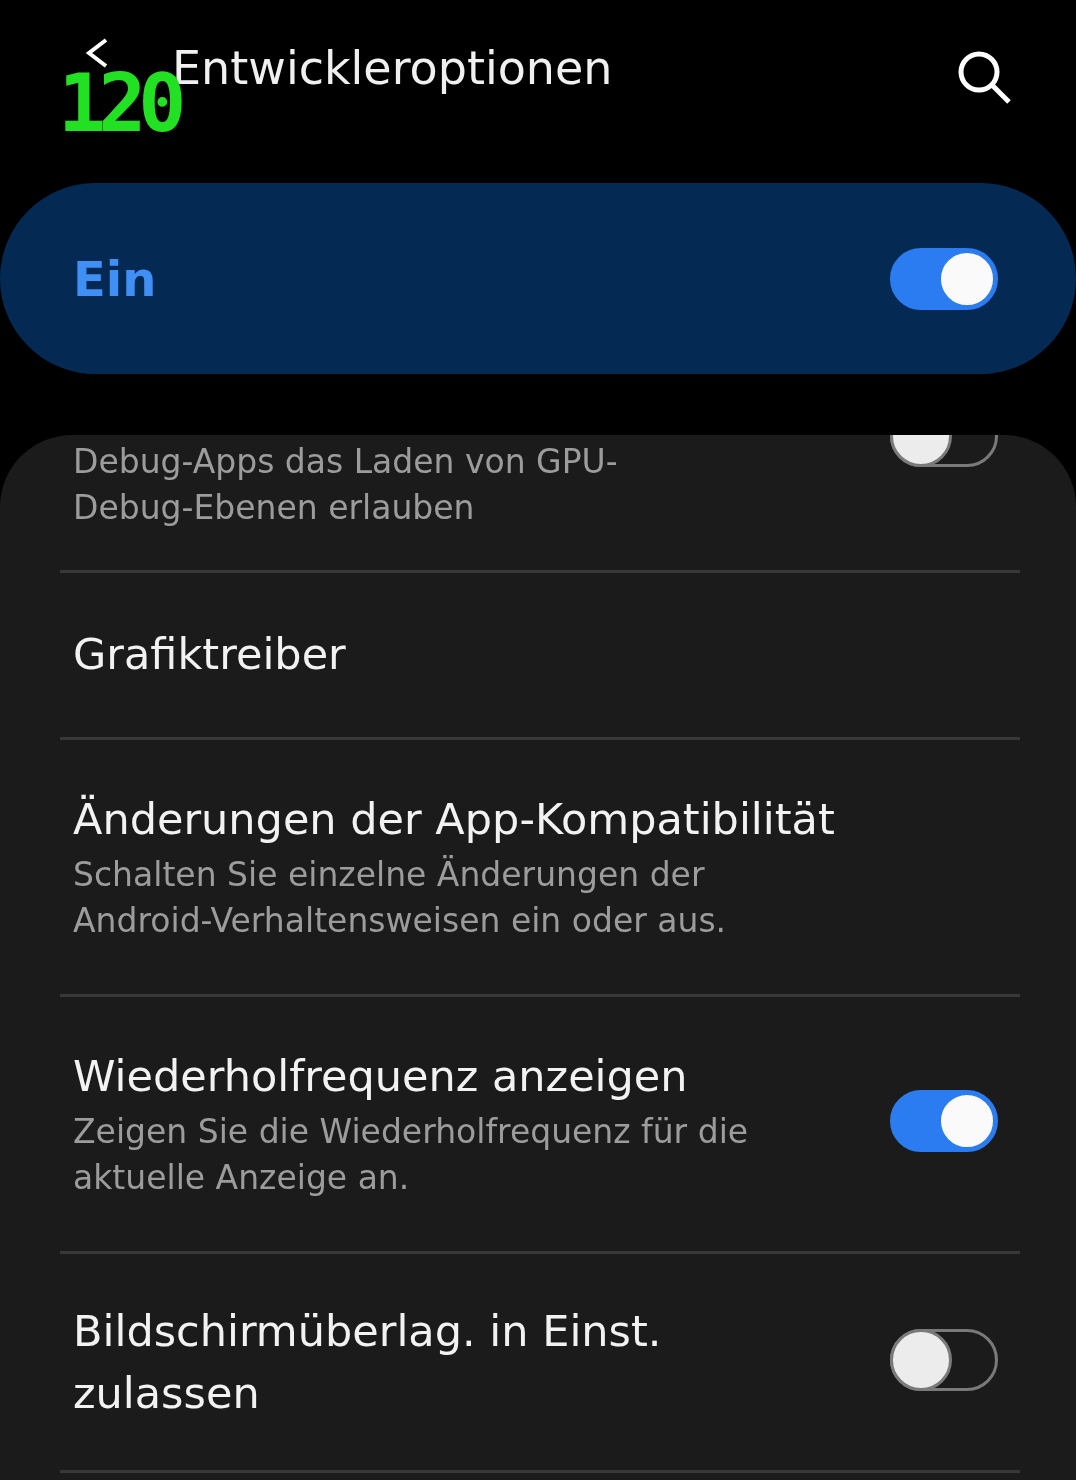 The image size is (1076, 1480). I want to click on settings-row: Grafiktreiber, so click(540, 656).